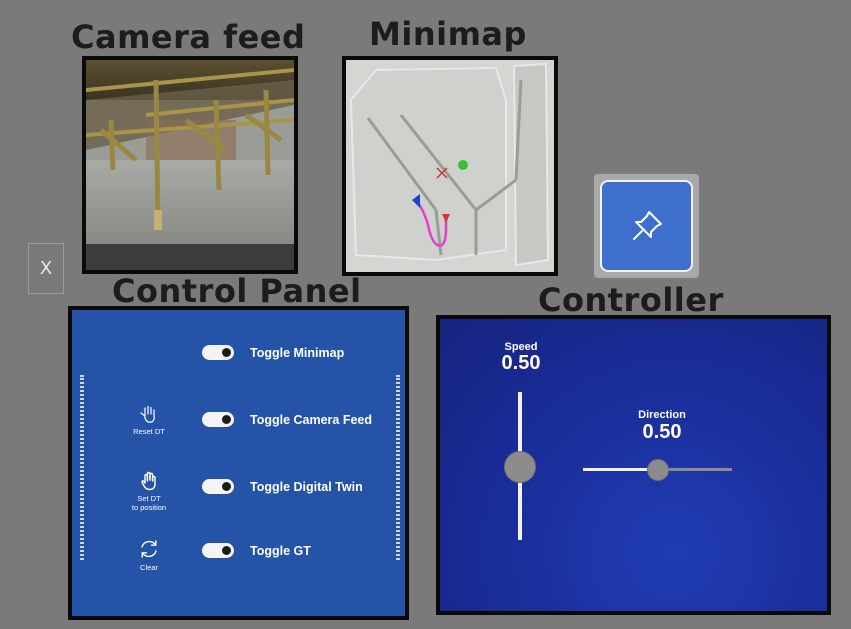 This screenshot has width=851, height=629. Describe the element at coordinates (237, 291) in the screenshot. I see `control-panel-title: Control Panel` at that location.